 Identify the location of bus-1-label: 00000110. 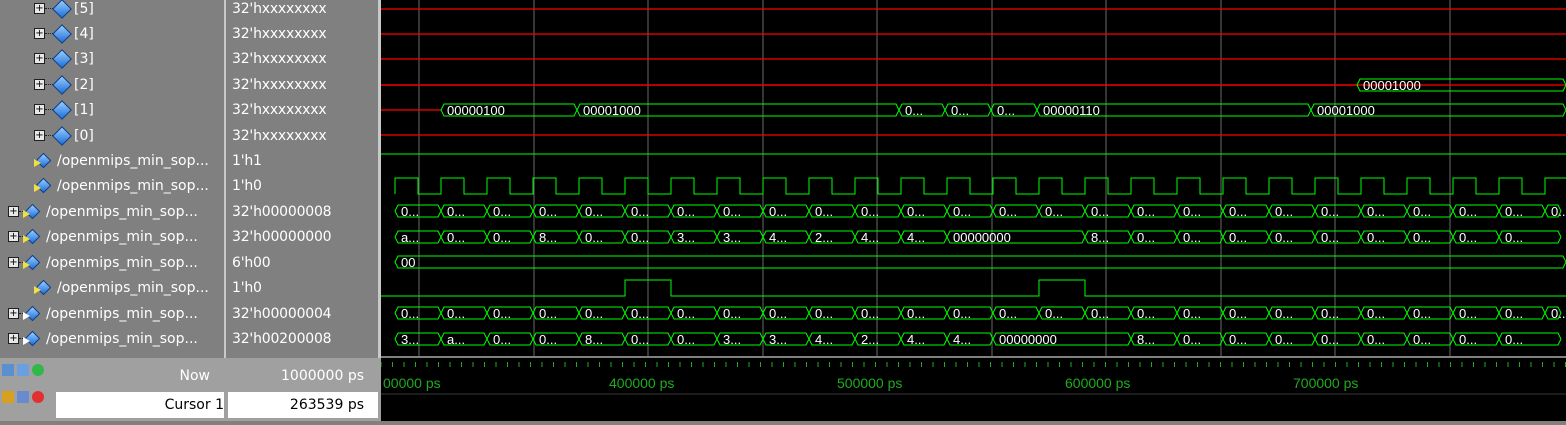
(1071, 110).